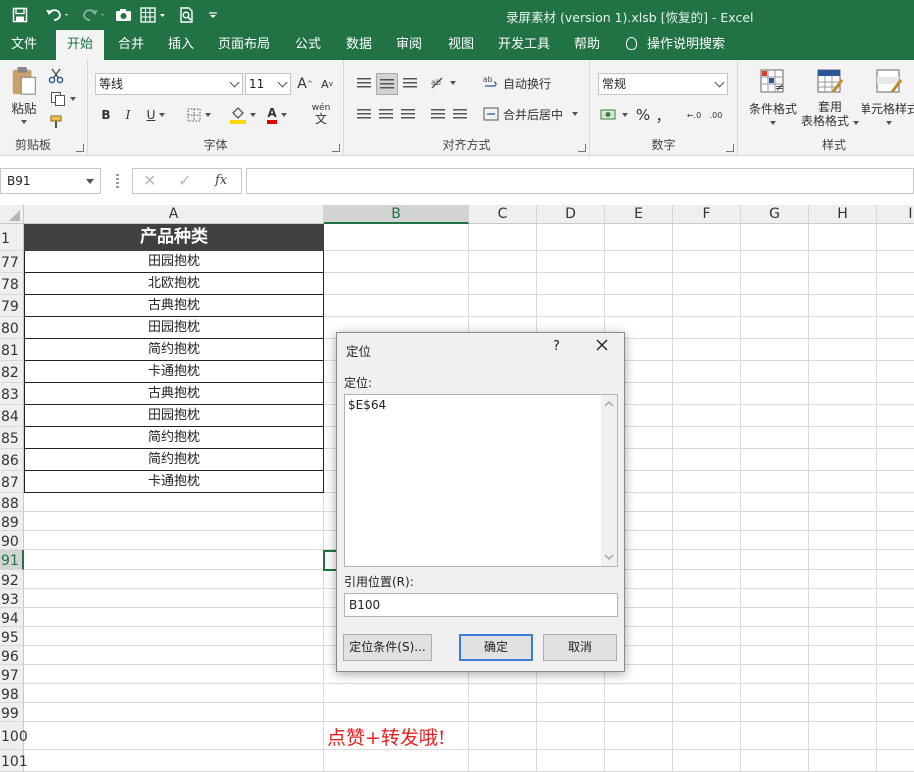 This screenshot has height=772, width=914. Describe the element at coordinates (174, 482) in the screenshot. I see `cell-a87: 卡通抱枕` at that location.